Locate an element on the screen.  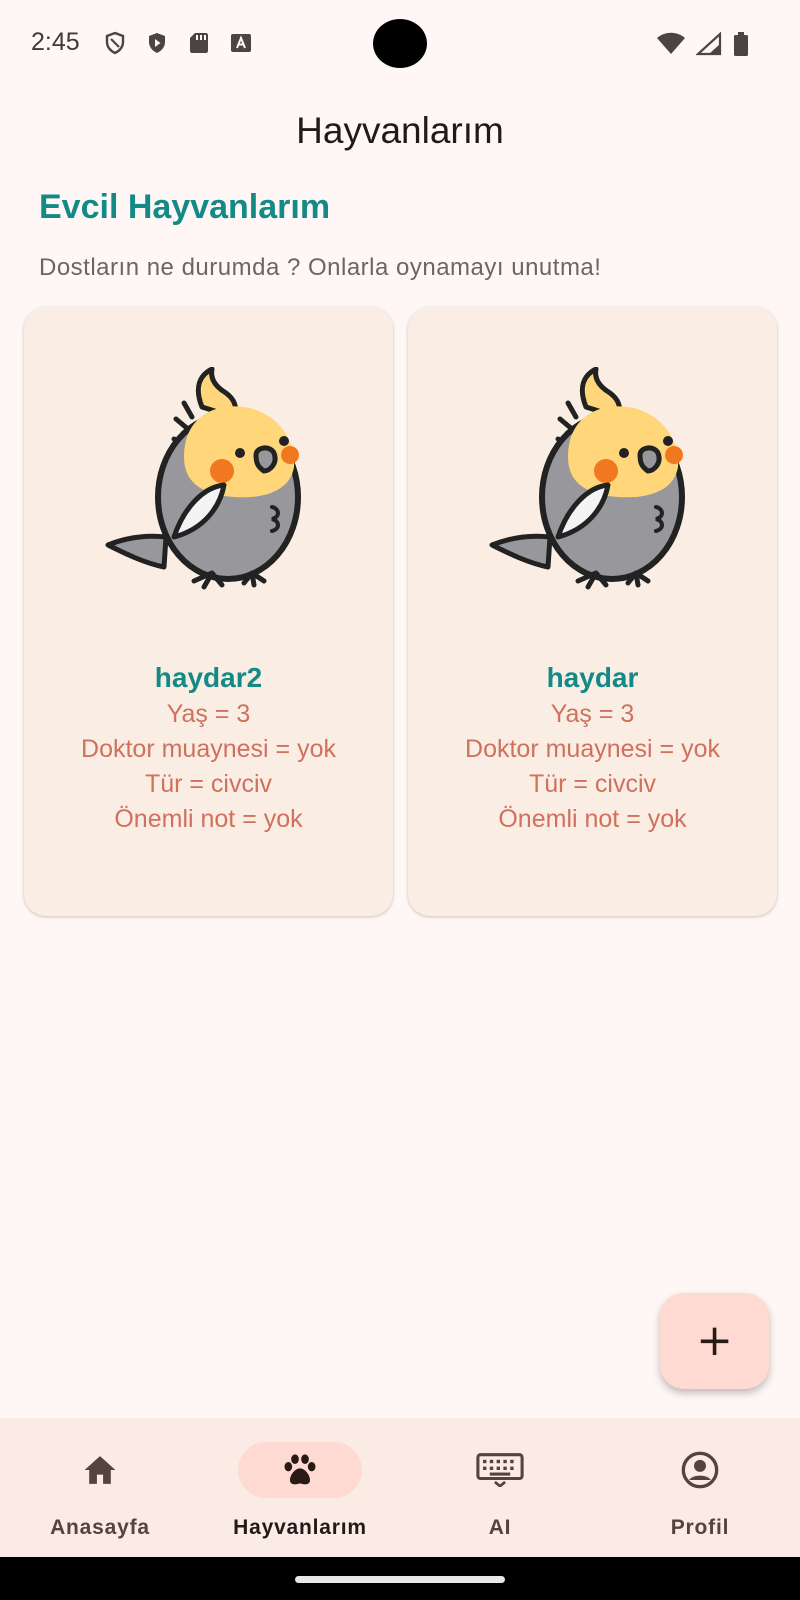
account-circle-icon is located at coordinates (700, 1470).